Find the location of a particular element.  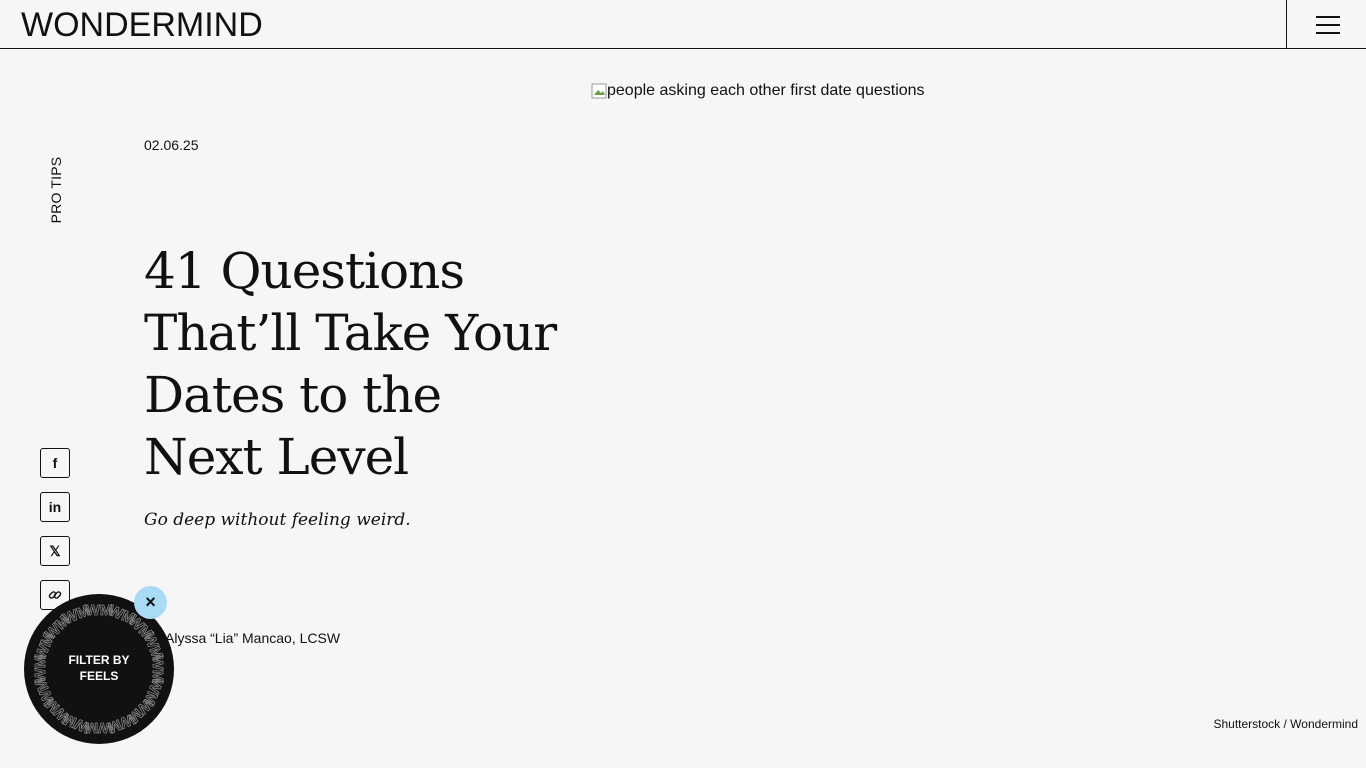

article-category: PRO TIPS is located at coordinates (56, 190).